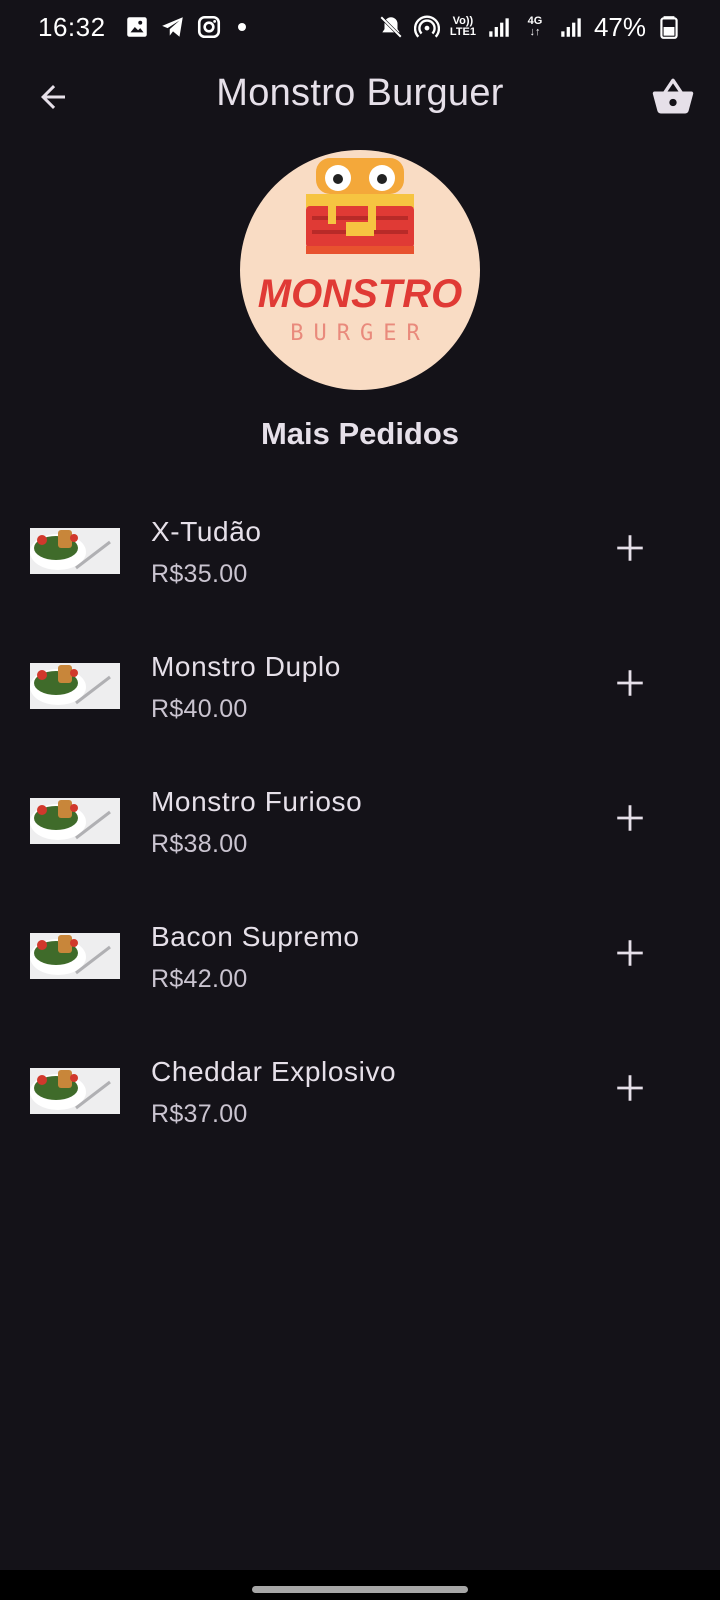 Image resolution: width=720 pixels, height=1600 pixels. What do you see at coordinates (535, 32) in the screenshot?
I see `data-arrows-icon: ↓↑` at bounding box center [535, 32].